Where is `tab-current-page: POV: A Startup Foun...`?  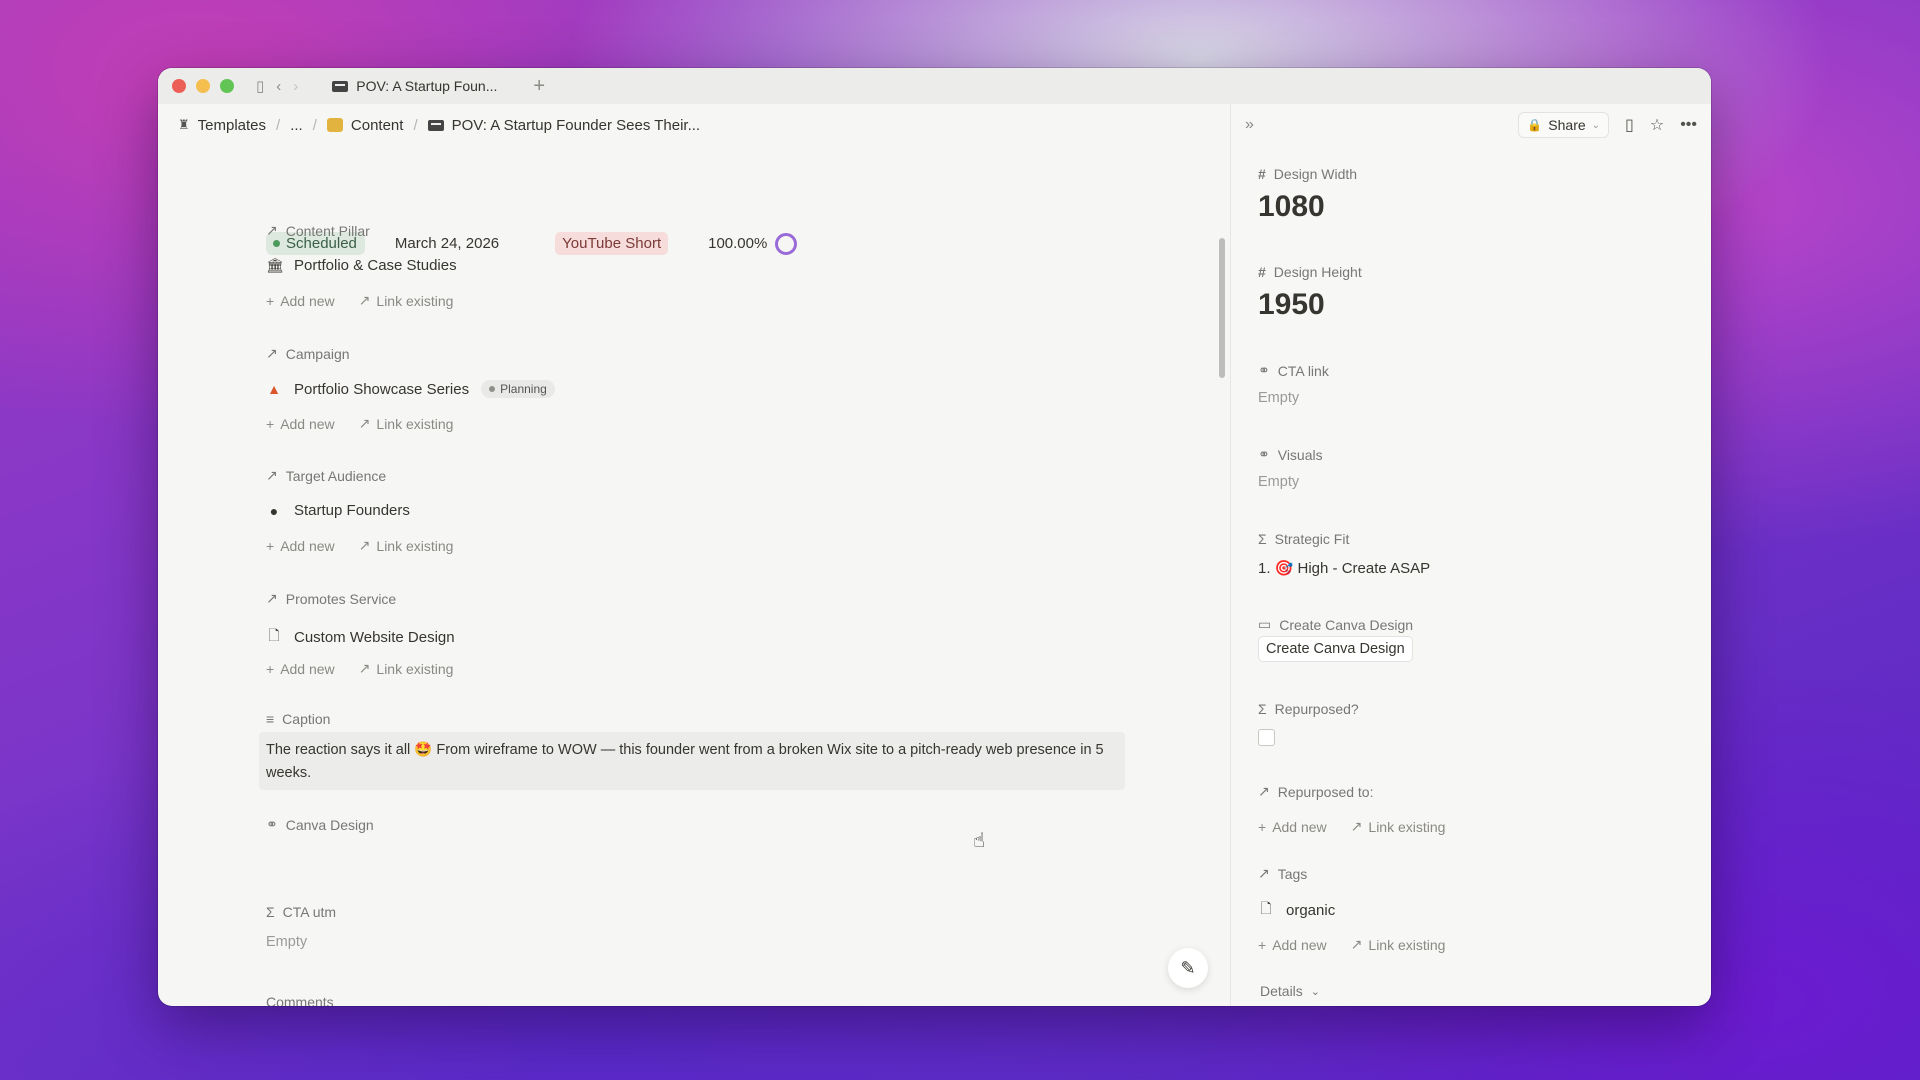 tab-current-page: POV: A Startup Foun... is located at coordinates (414, 86).